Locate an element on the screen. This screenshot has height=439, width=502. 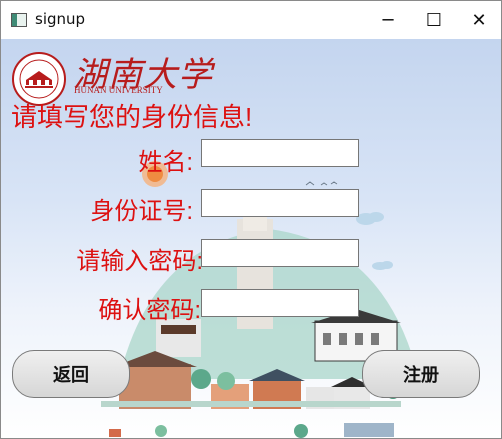
confirm-password-input is located at coordinates (280, 303).